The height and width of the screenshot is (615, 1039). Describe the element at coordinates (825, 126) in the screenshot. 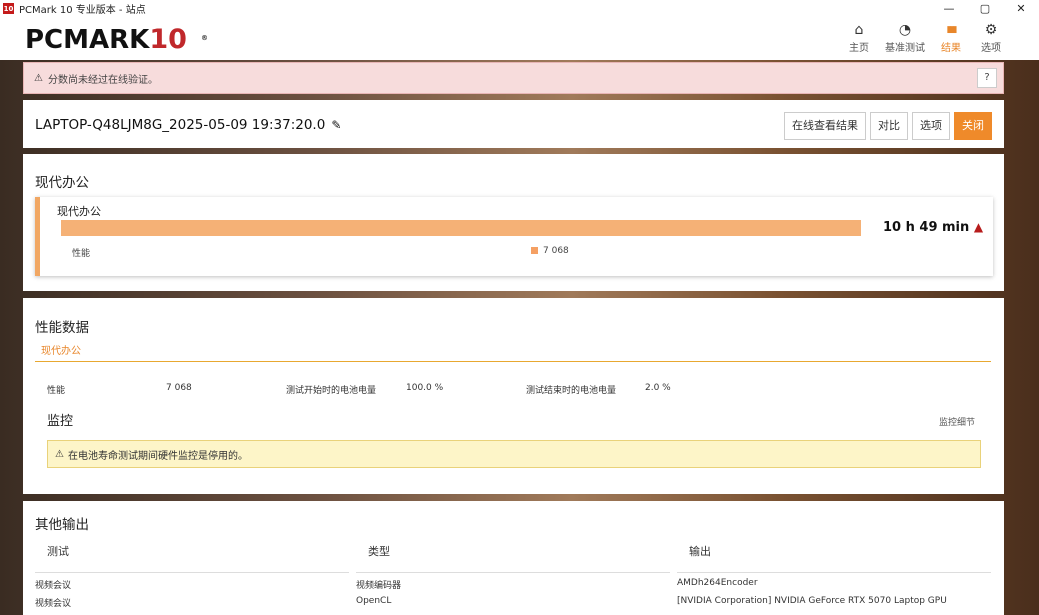

I see `view-online-button: 在线查看结果` at that location.